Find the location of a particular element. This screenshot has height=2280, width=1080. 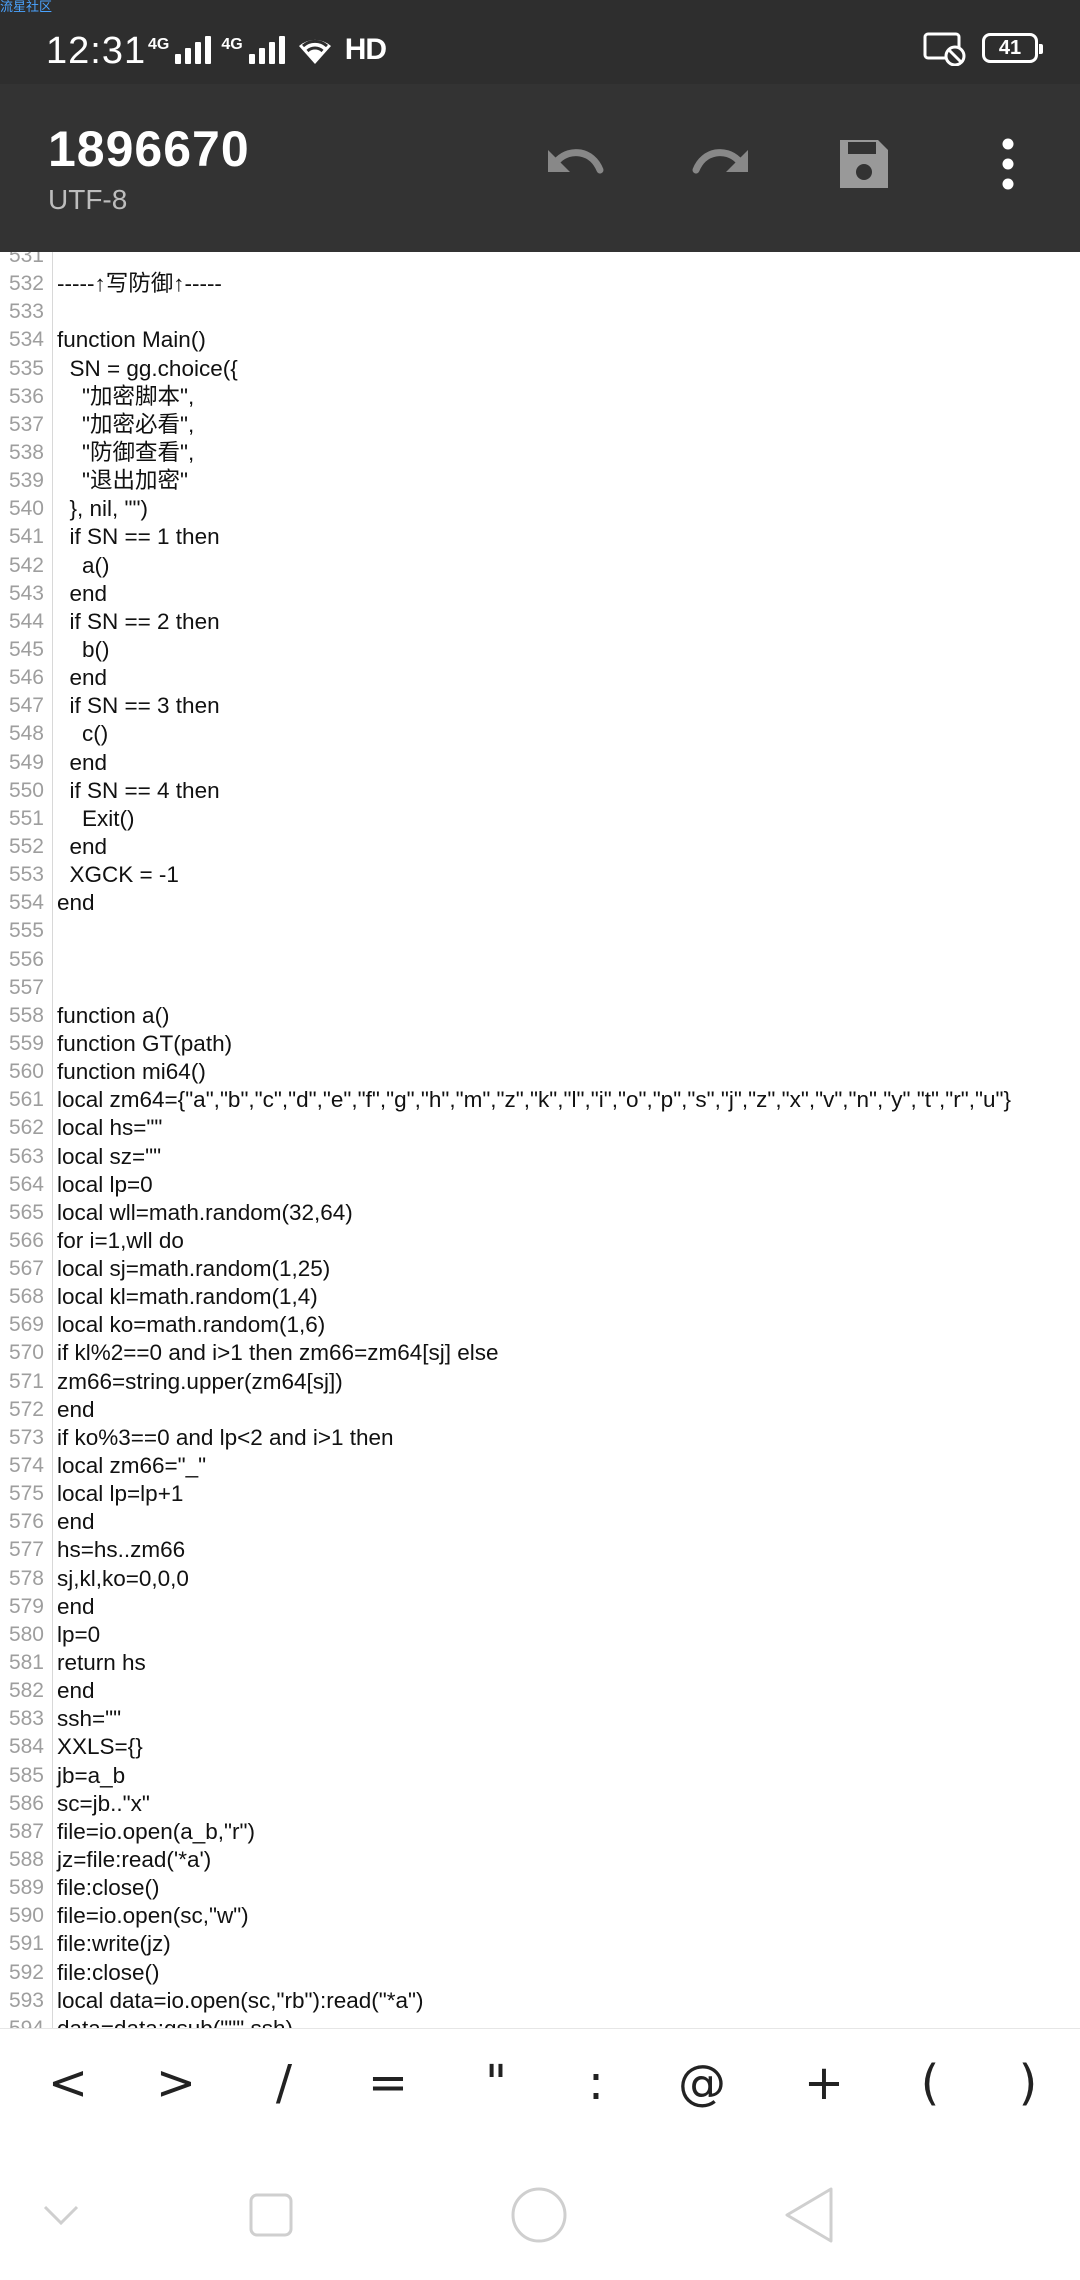

code-line: 534 function Main() is located at coordinates (505, 340).